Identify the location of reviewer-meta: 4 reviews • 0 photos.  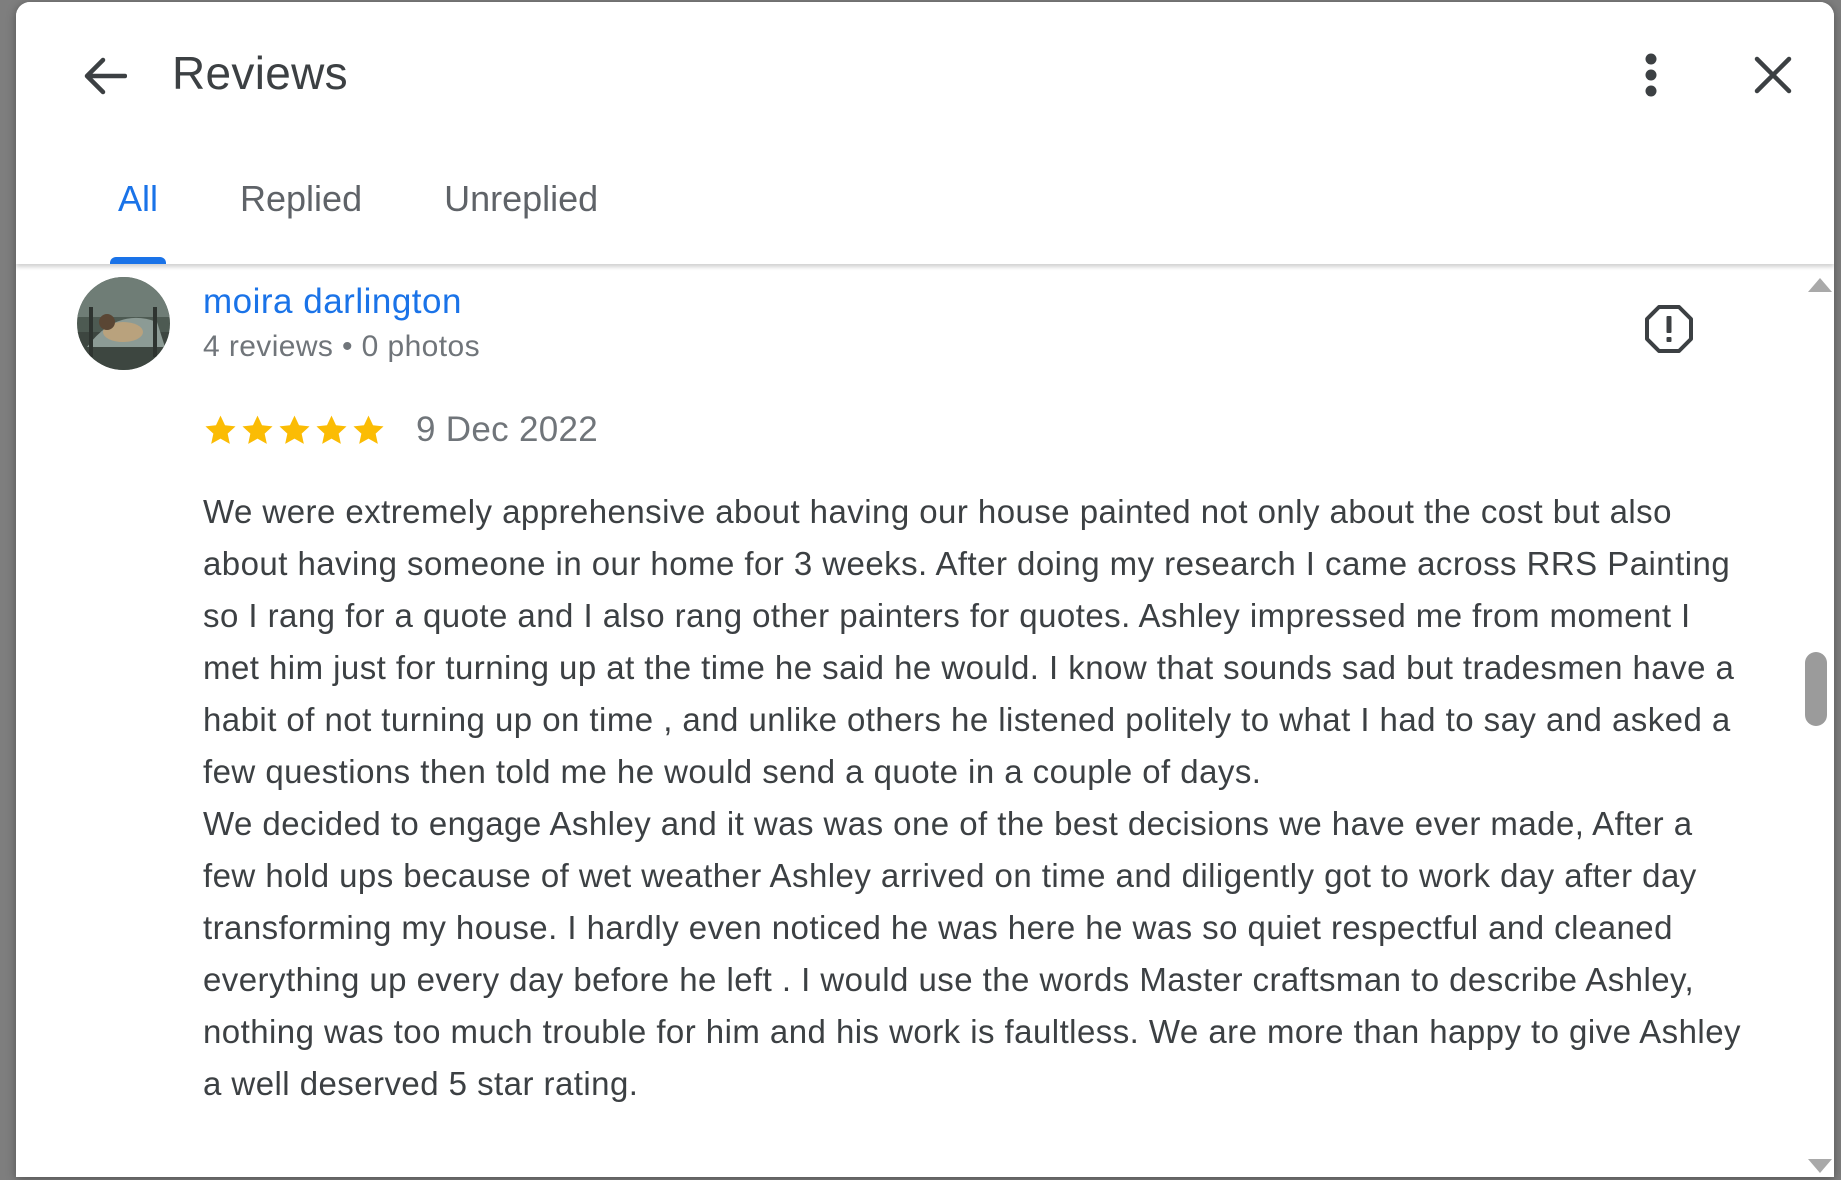
(341, 346).